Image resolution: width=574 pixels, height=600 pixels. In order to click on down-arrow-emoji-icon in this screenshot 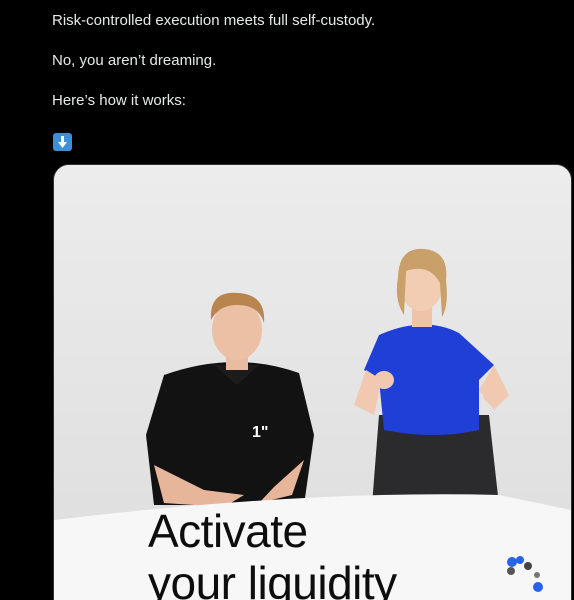, I will do `click(62, 142)`.